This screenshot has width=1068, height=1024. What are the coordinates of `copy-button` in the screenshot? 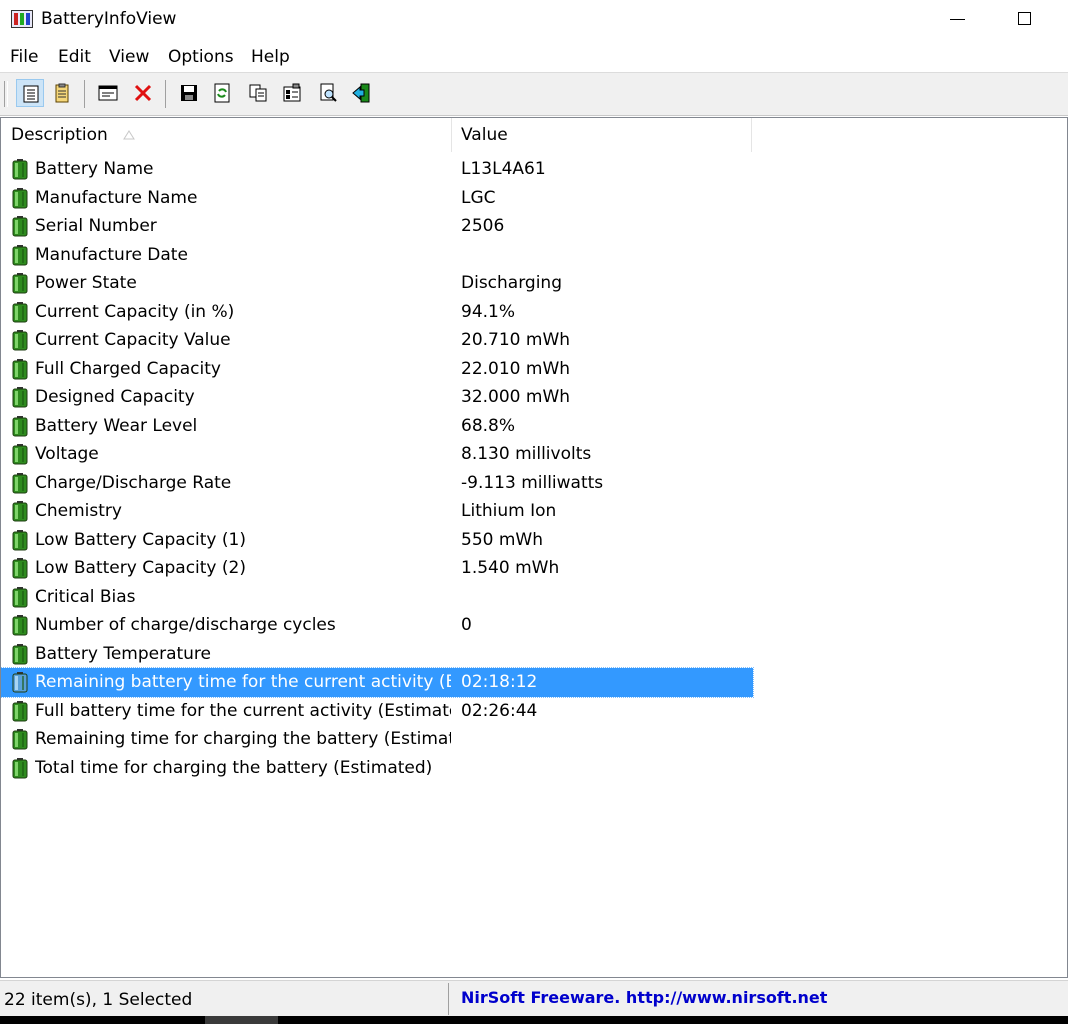 It's located at (258, 93).